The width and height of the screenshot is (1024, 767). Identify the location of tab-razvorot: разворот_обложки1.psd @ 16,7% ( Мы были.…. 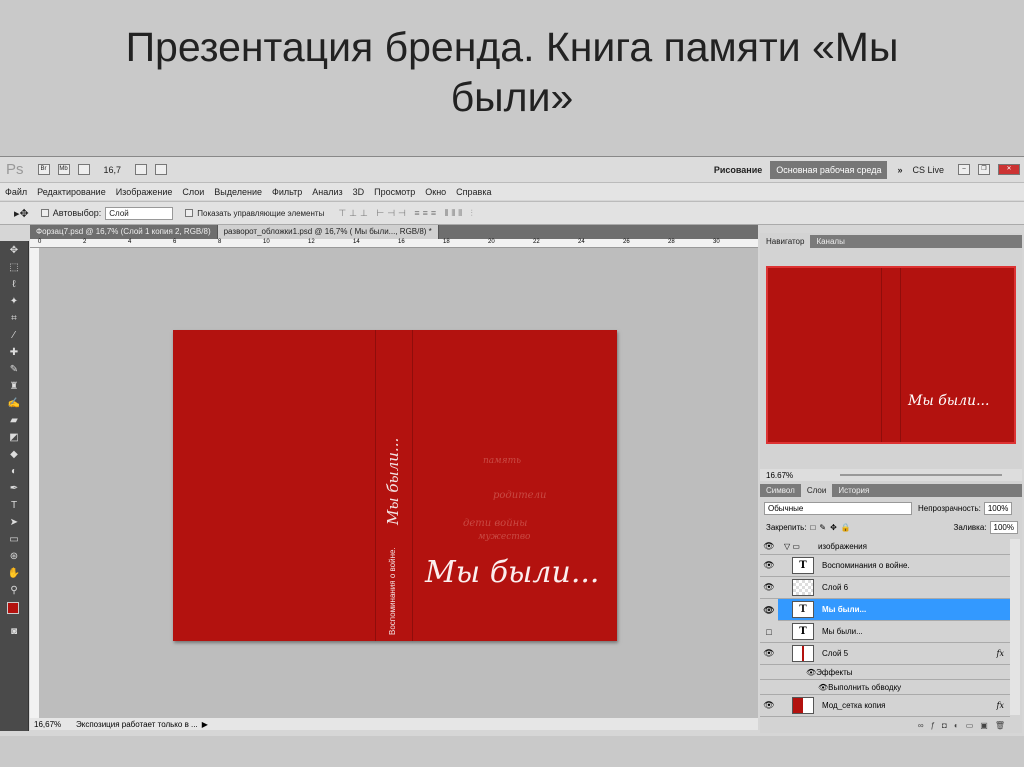
(328, 232).